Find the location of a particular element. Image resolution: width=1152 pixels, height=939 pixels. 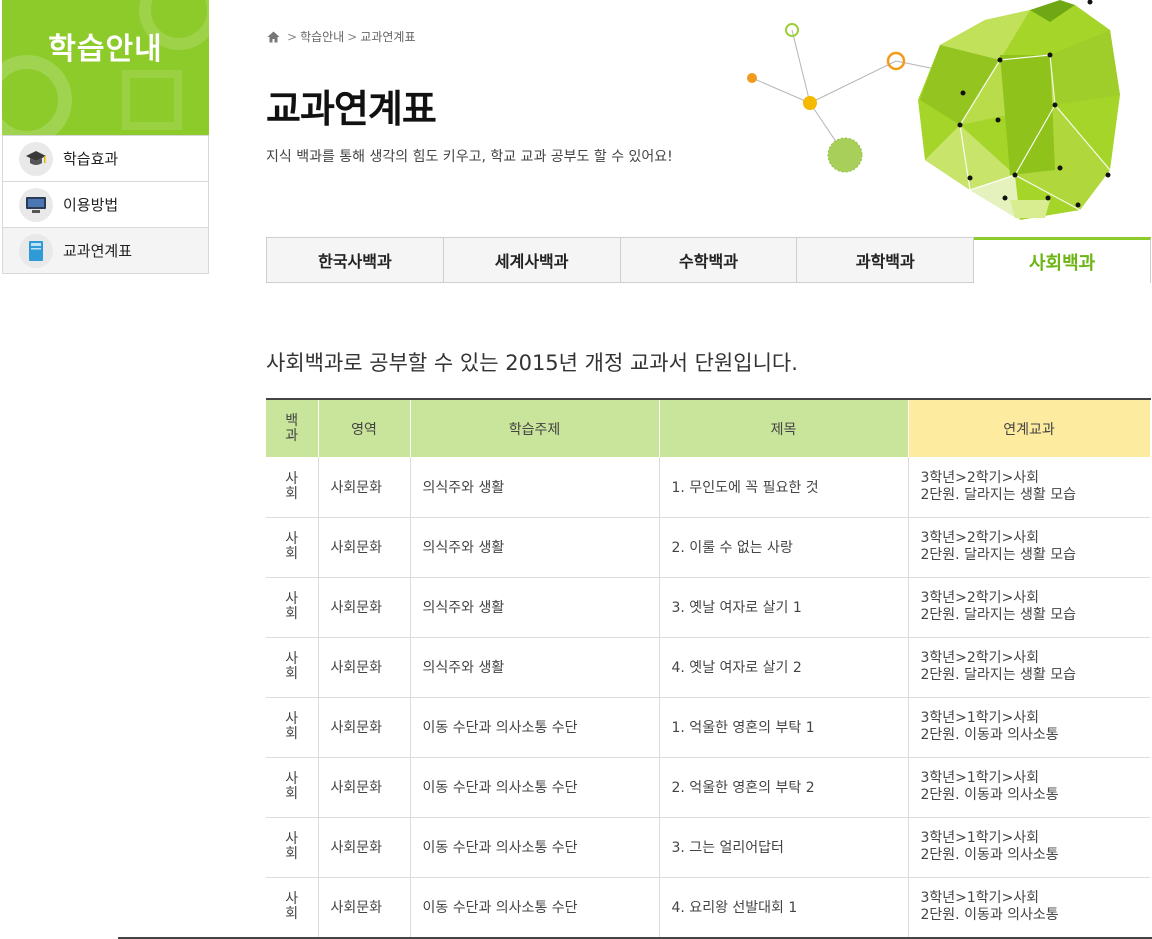

sidebar-item-label: 이용방법 is located at coordinates (91, 205).